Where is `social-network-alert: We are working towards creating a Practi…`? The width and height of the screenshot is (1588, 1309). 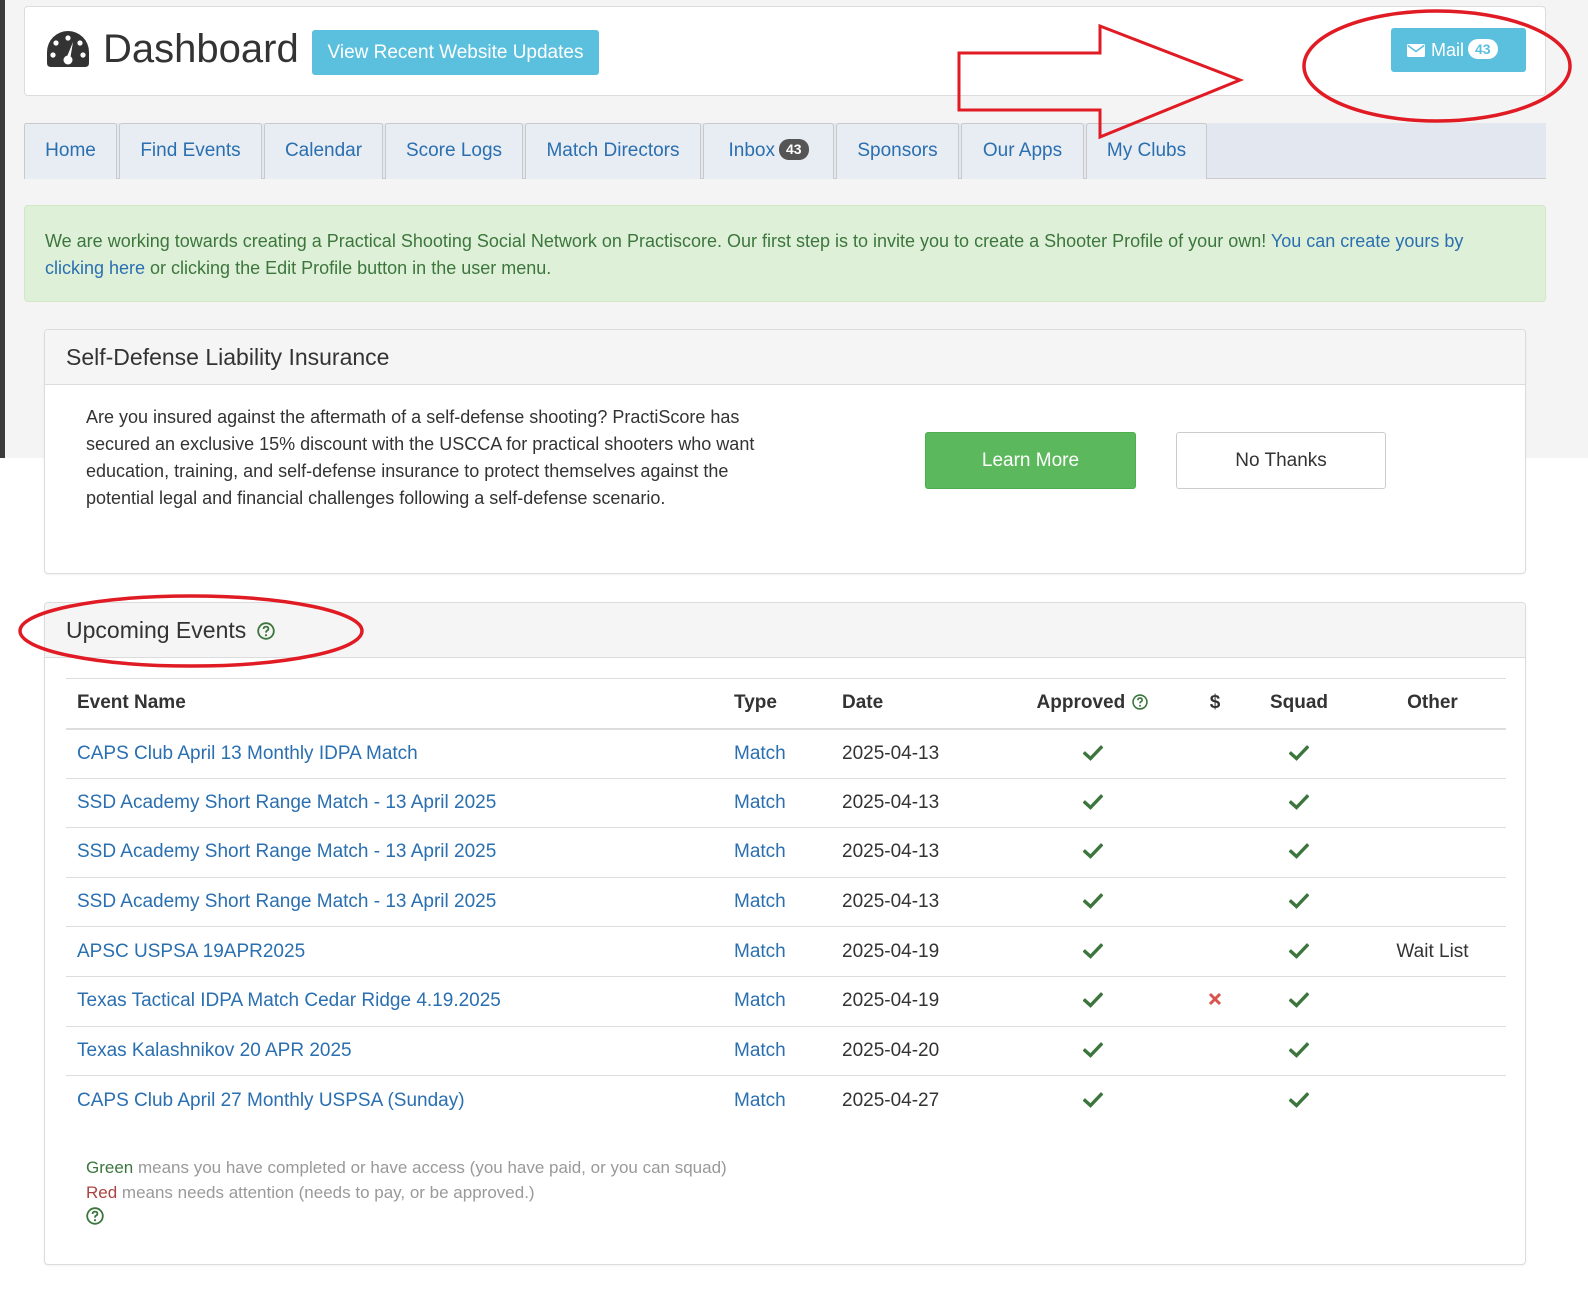 social-network-alert: We are working towards creating a Practi… is located at coordinates (785, 253).